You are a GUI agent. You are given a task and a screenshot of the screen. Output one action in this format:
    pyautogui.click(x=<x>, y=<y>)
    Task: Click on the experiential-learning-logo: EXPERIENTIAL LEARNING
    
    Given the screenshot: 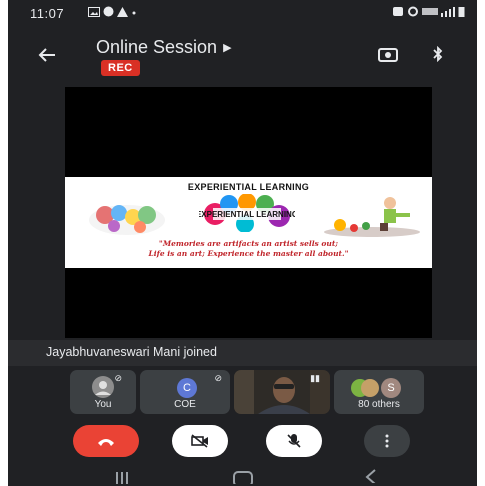 What is the action you would take?
    pyautogui.click(x=247, y=213)
    